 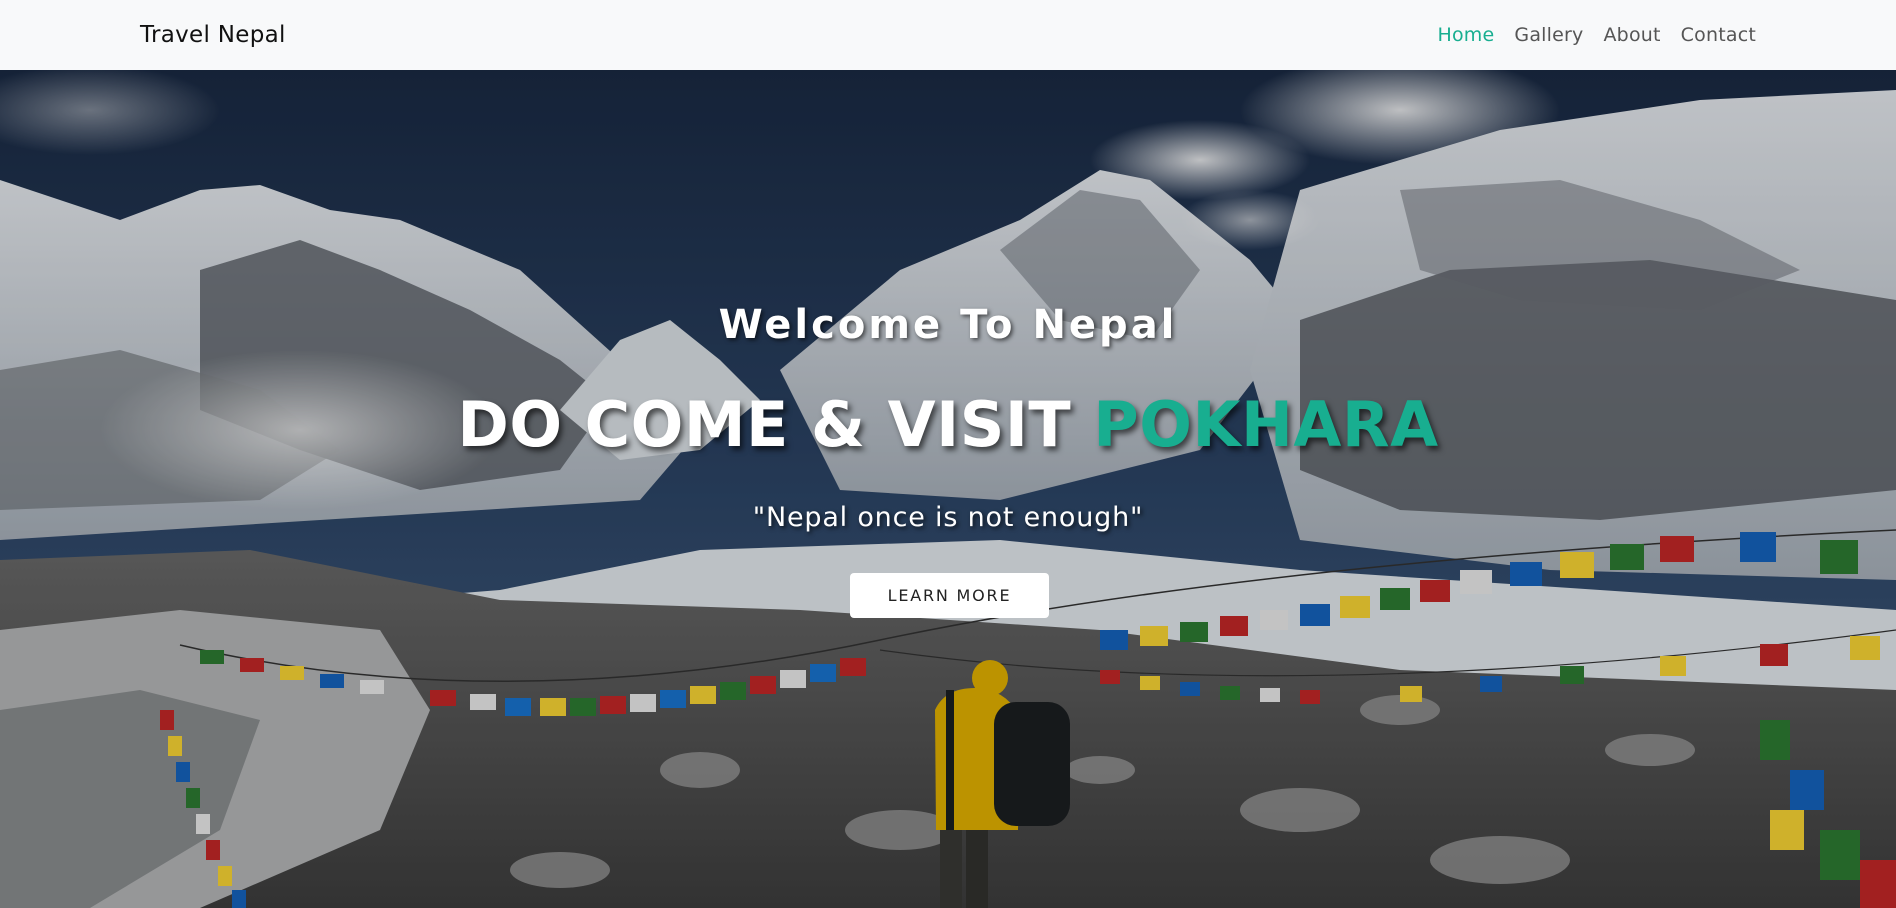 I want to click on hero-welcome-heading: Welcome To Nepal, so click(x=948, y=325).